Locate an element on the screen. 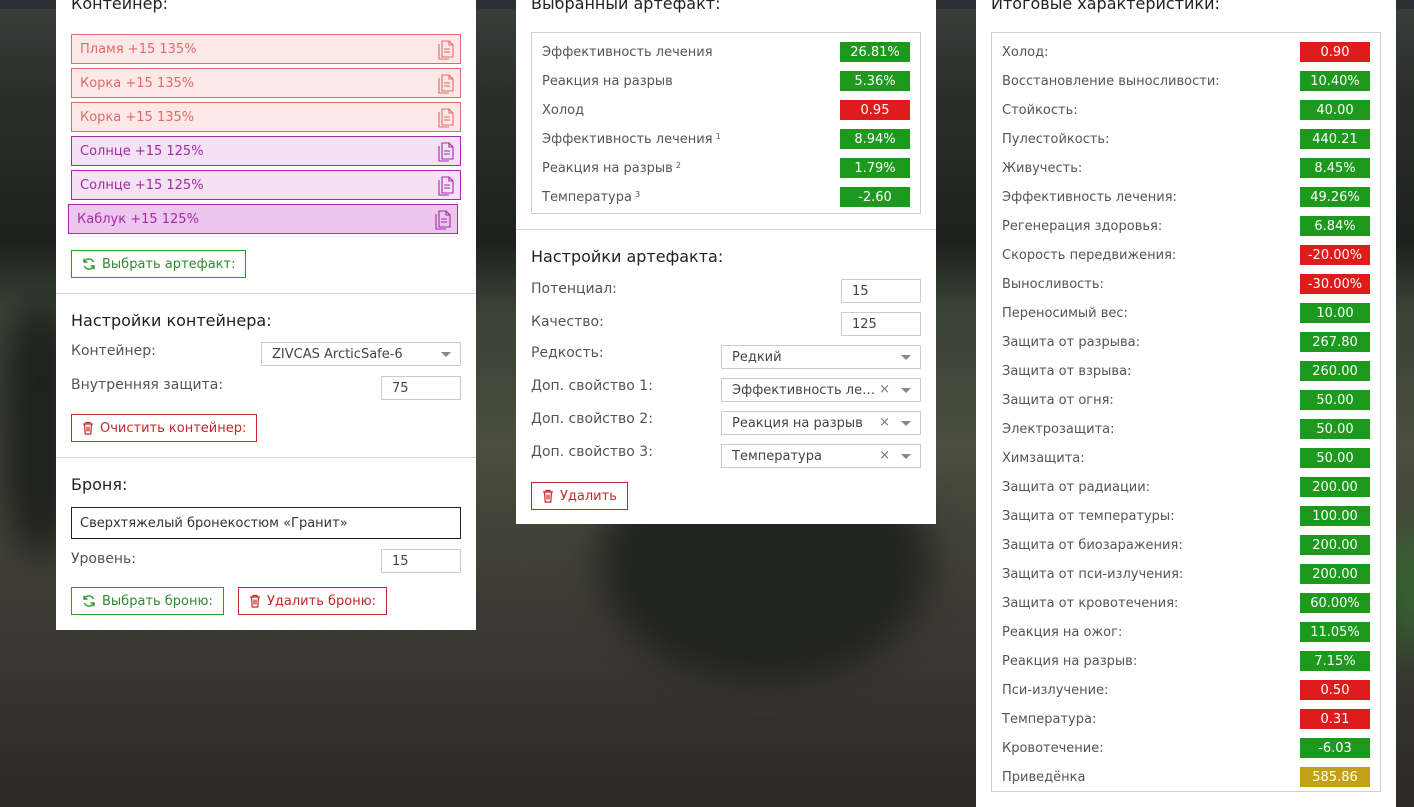 The width and height of the screenshot is (1414, 807). level-label: Уровень: is located at coordinates (103, 559).